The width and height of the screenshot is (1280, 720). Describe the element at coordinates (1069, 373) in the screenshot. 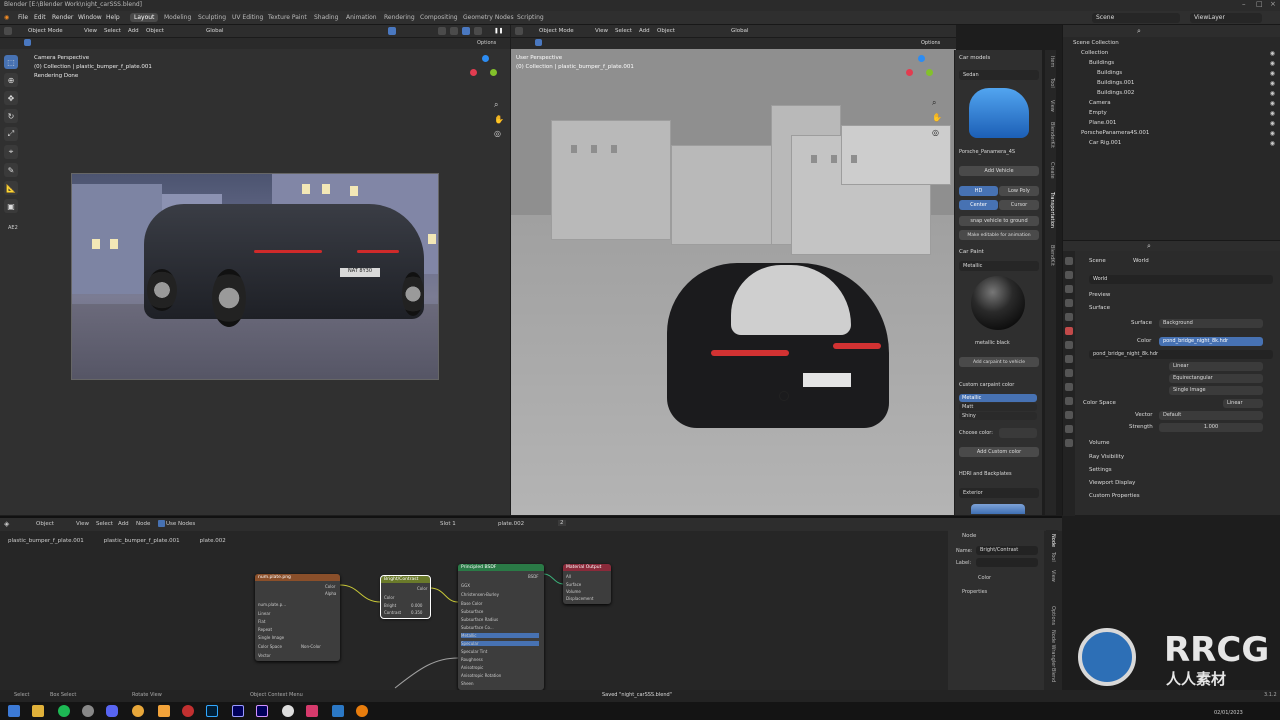

I see `particles-tab-icon` at that location.